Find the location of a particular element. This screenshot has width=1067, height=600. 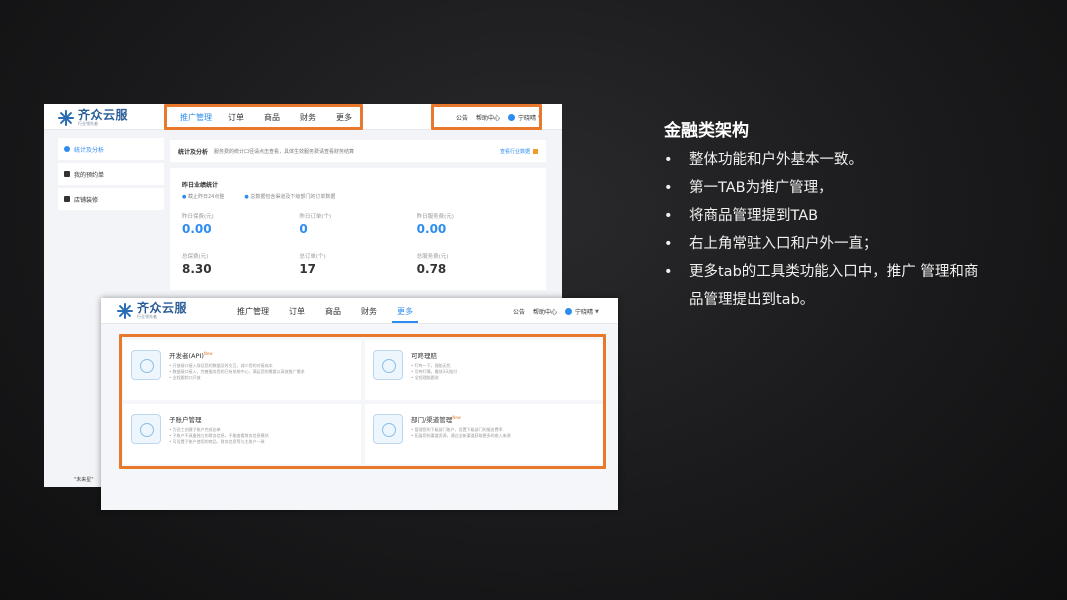

stat-total-premium: 总保费(元) 8.30 is located at coordinates (240, 266).